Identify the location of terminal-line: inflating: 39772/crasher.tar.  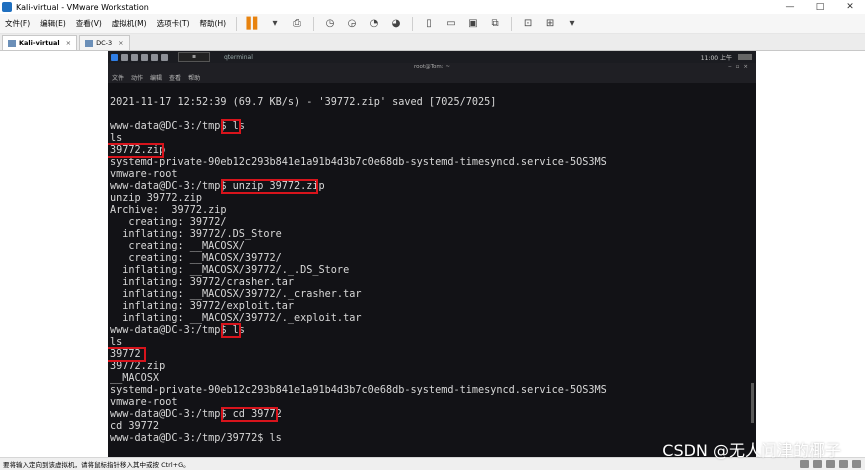
(202, 282).